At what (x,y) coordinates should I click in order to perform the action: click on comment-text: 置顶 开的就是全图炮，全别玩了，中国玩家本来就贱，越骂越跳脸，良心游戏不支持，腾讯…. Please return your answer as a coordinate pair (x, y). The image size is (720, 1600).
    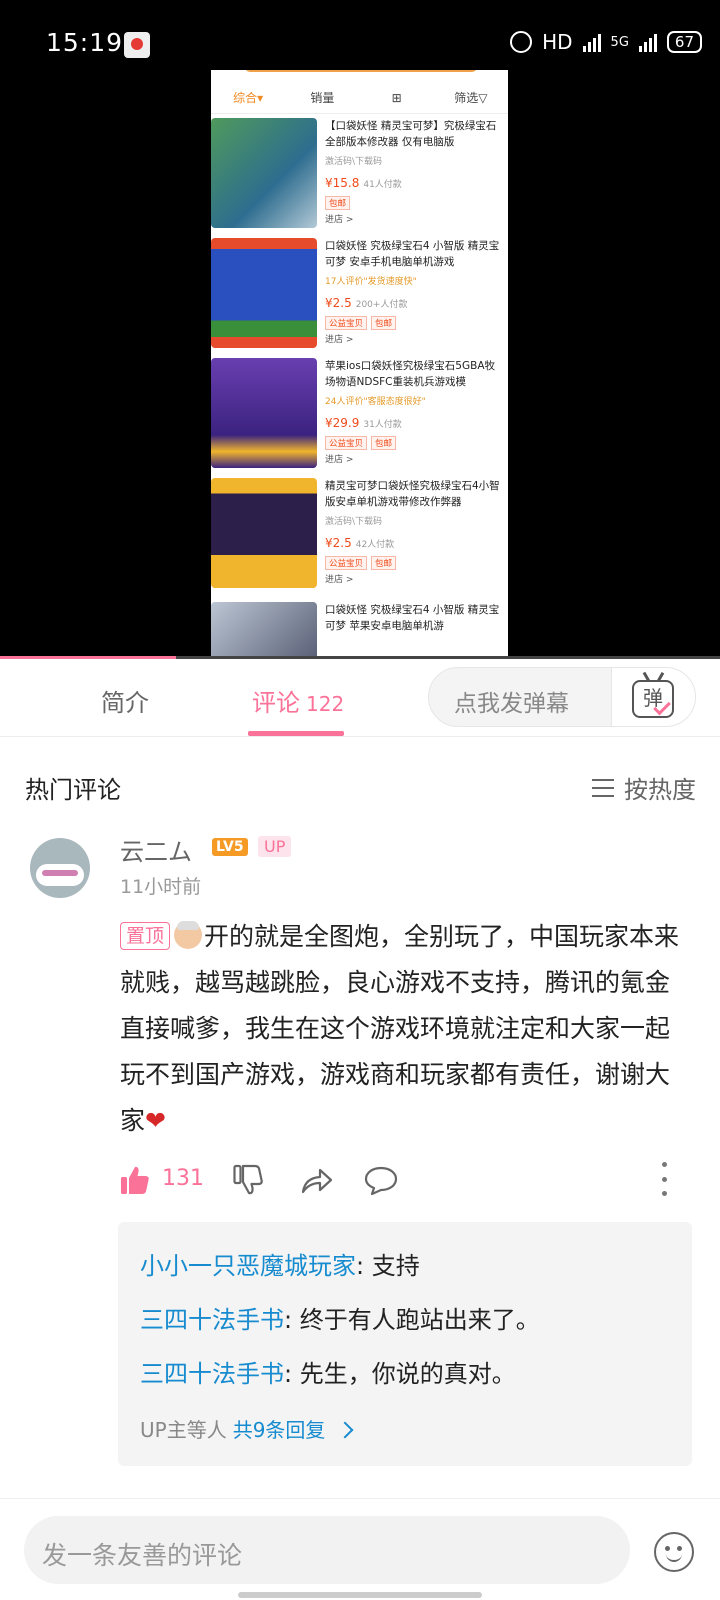
    Looking at the image, I should click on (406, 1029).